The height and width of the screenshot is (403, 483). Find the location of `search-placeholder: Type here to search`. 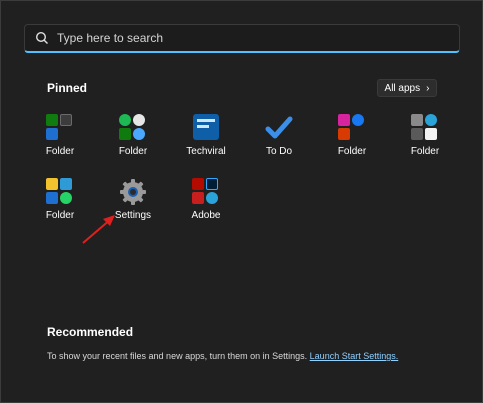

search-placeholder: Type here to search is located at coordinates (110, 38).